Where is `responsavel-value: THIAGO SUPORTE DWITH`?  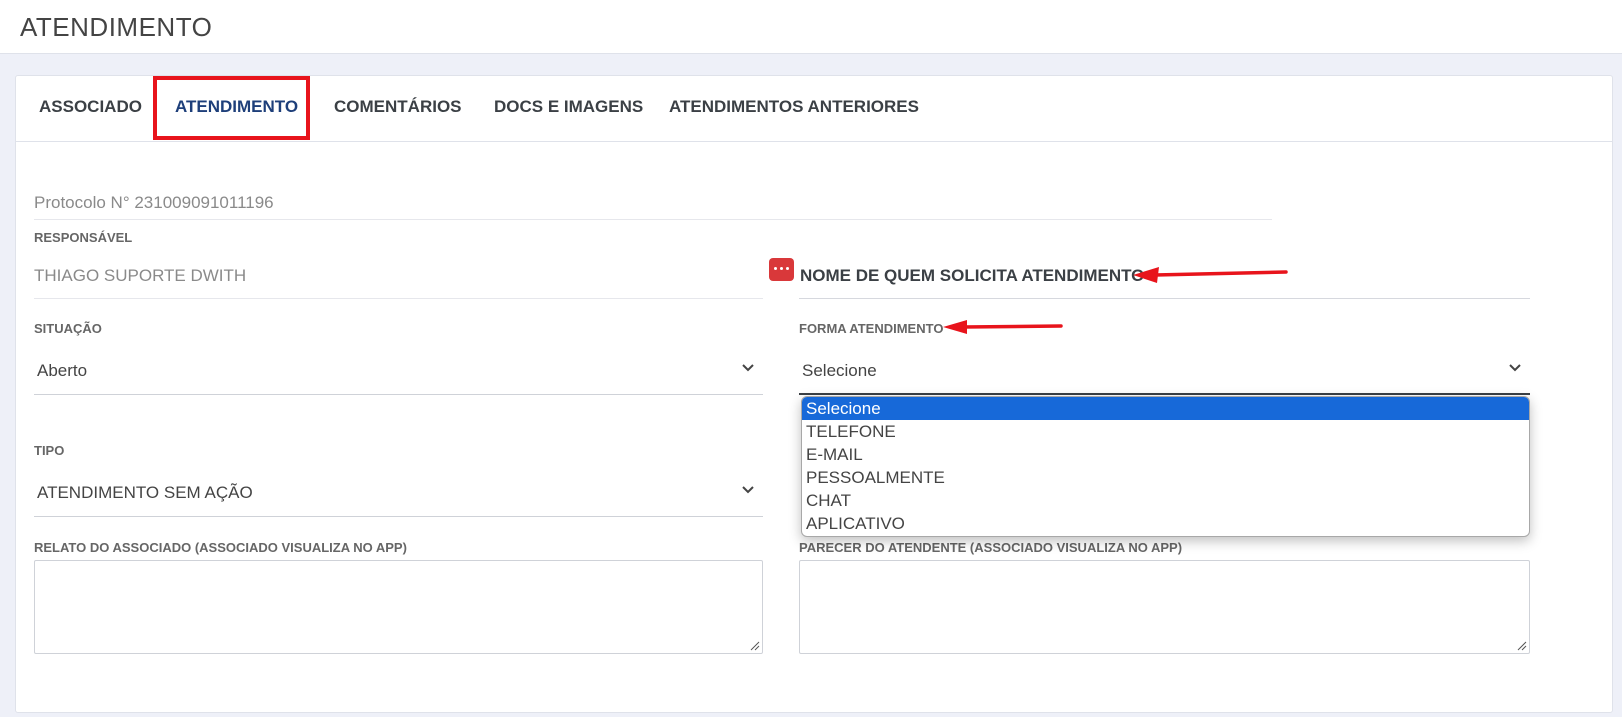
responsavel-value: THIAGO SUPORTE DWITH is located at coordinates (140, 275).